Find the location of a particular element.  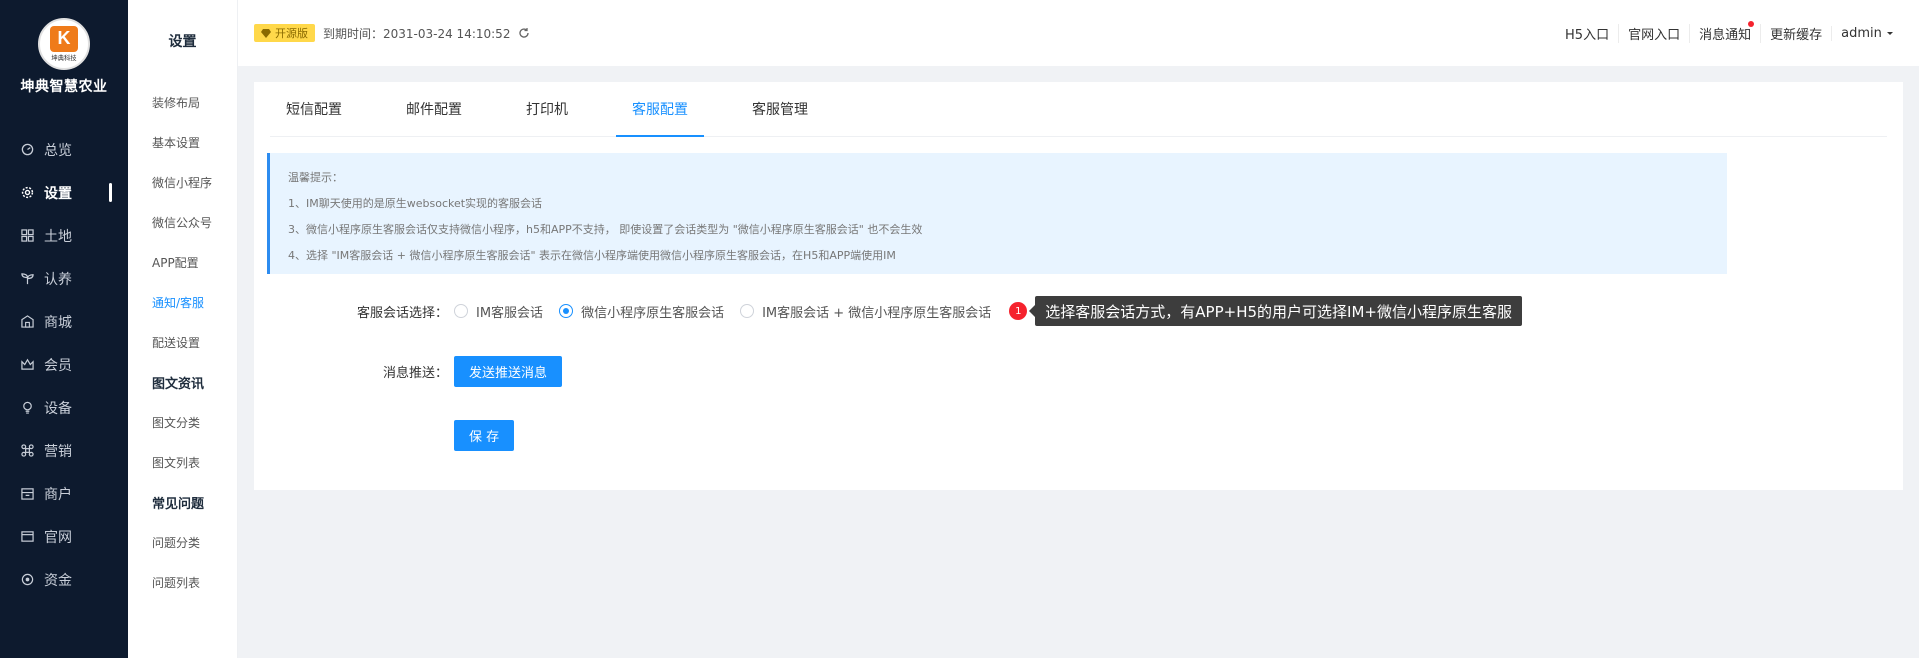

logo: K 坤典科技 is located at coordinates (64, 44).